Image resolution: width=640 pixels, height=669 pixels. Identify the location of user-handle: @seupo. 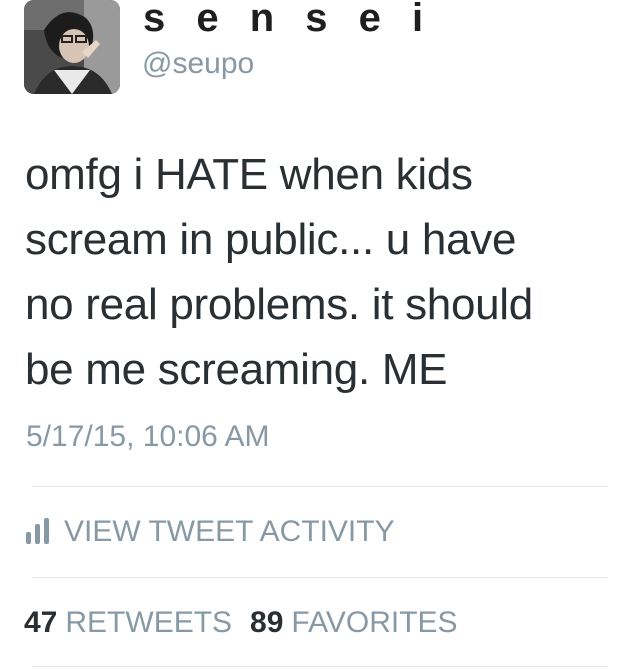
(198, 64).